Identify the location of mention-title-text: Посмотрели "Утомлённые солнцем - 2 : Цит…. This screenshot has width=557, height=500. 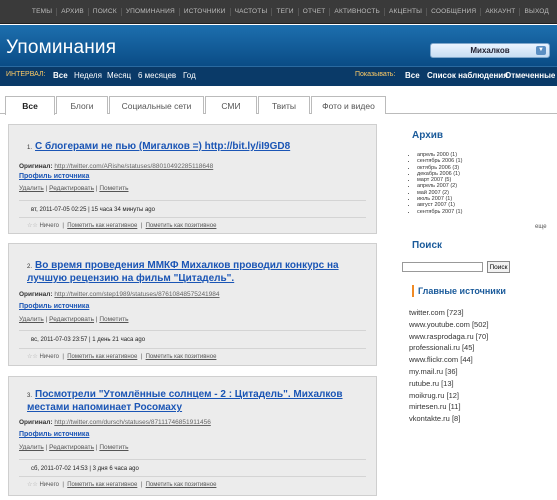
(185, 401).